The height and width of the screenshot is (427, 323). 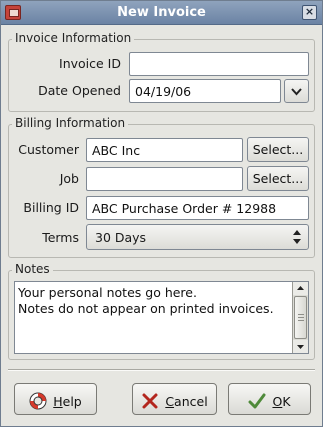 What do you see at coordinates (38, 401) in the screenshot?
I see `lifebuoy-icon` at bounding box center [38, 401].